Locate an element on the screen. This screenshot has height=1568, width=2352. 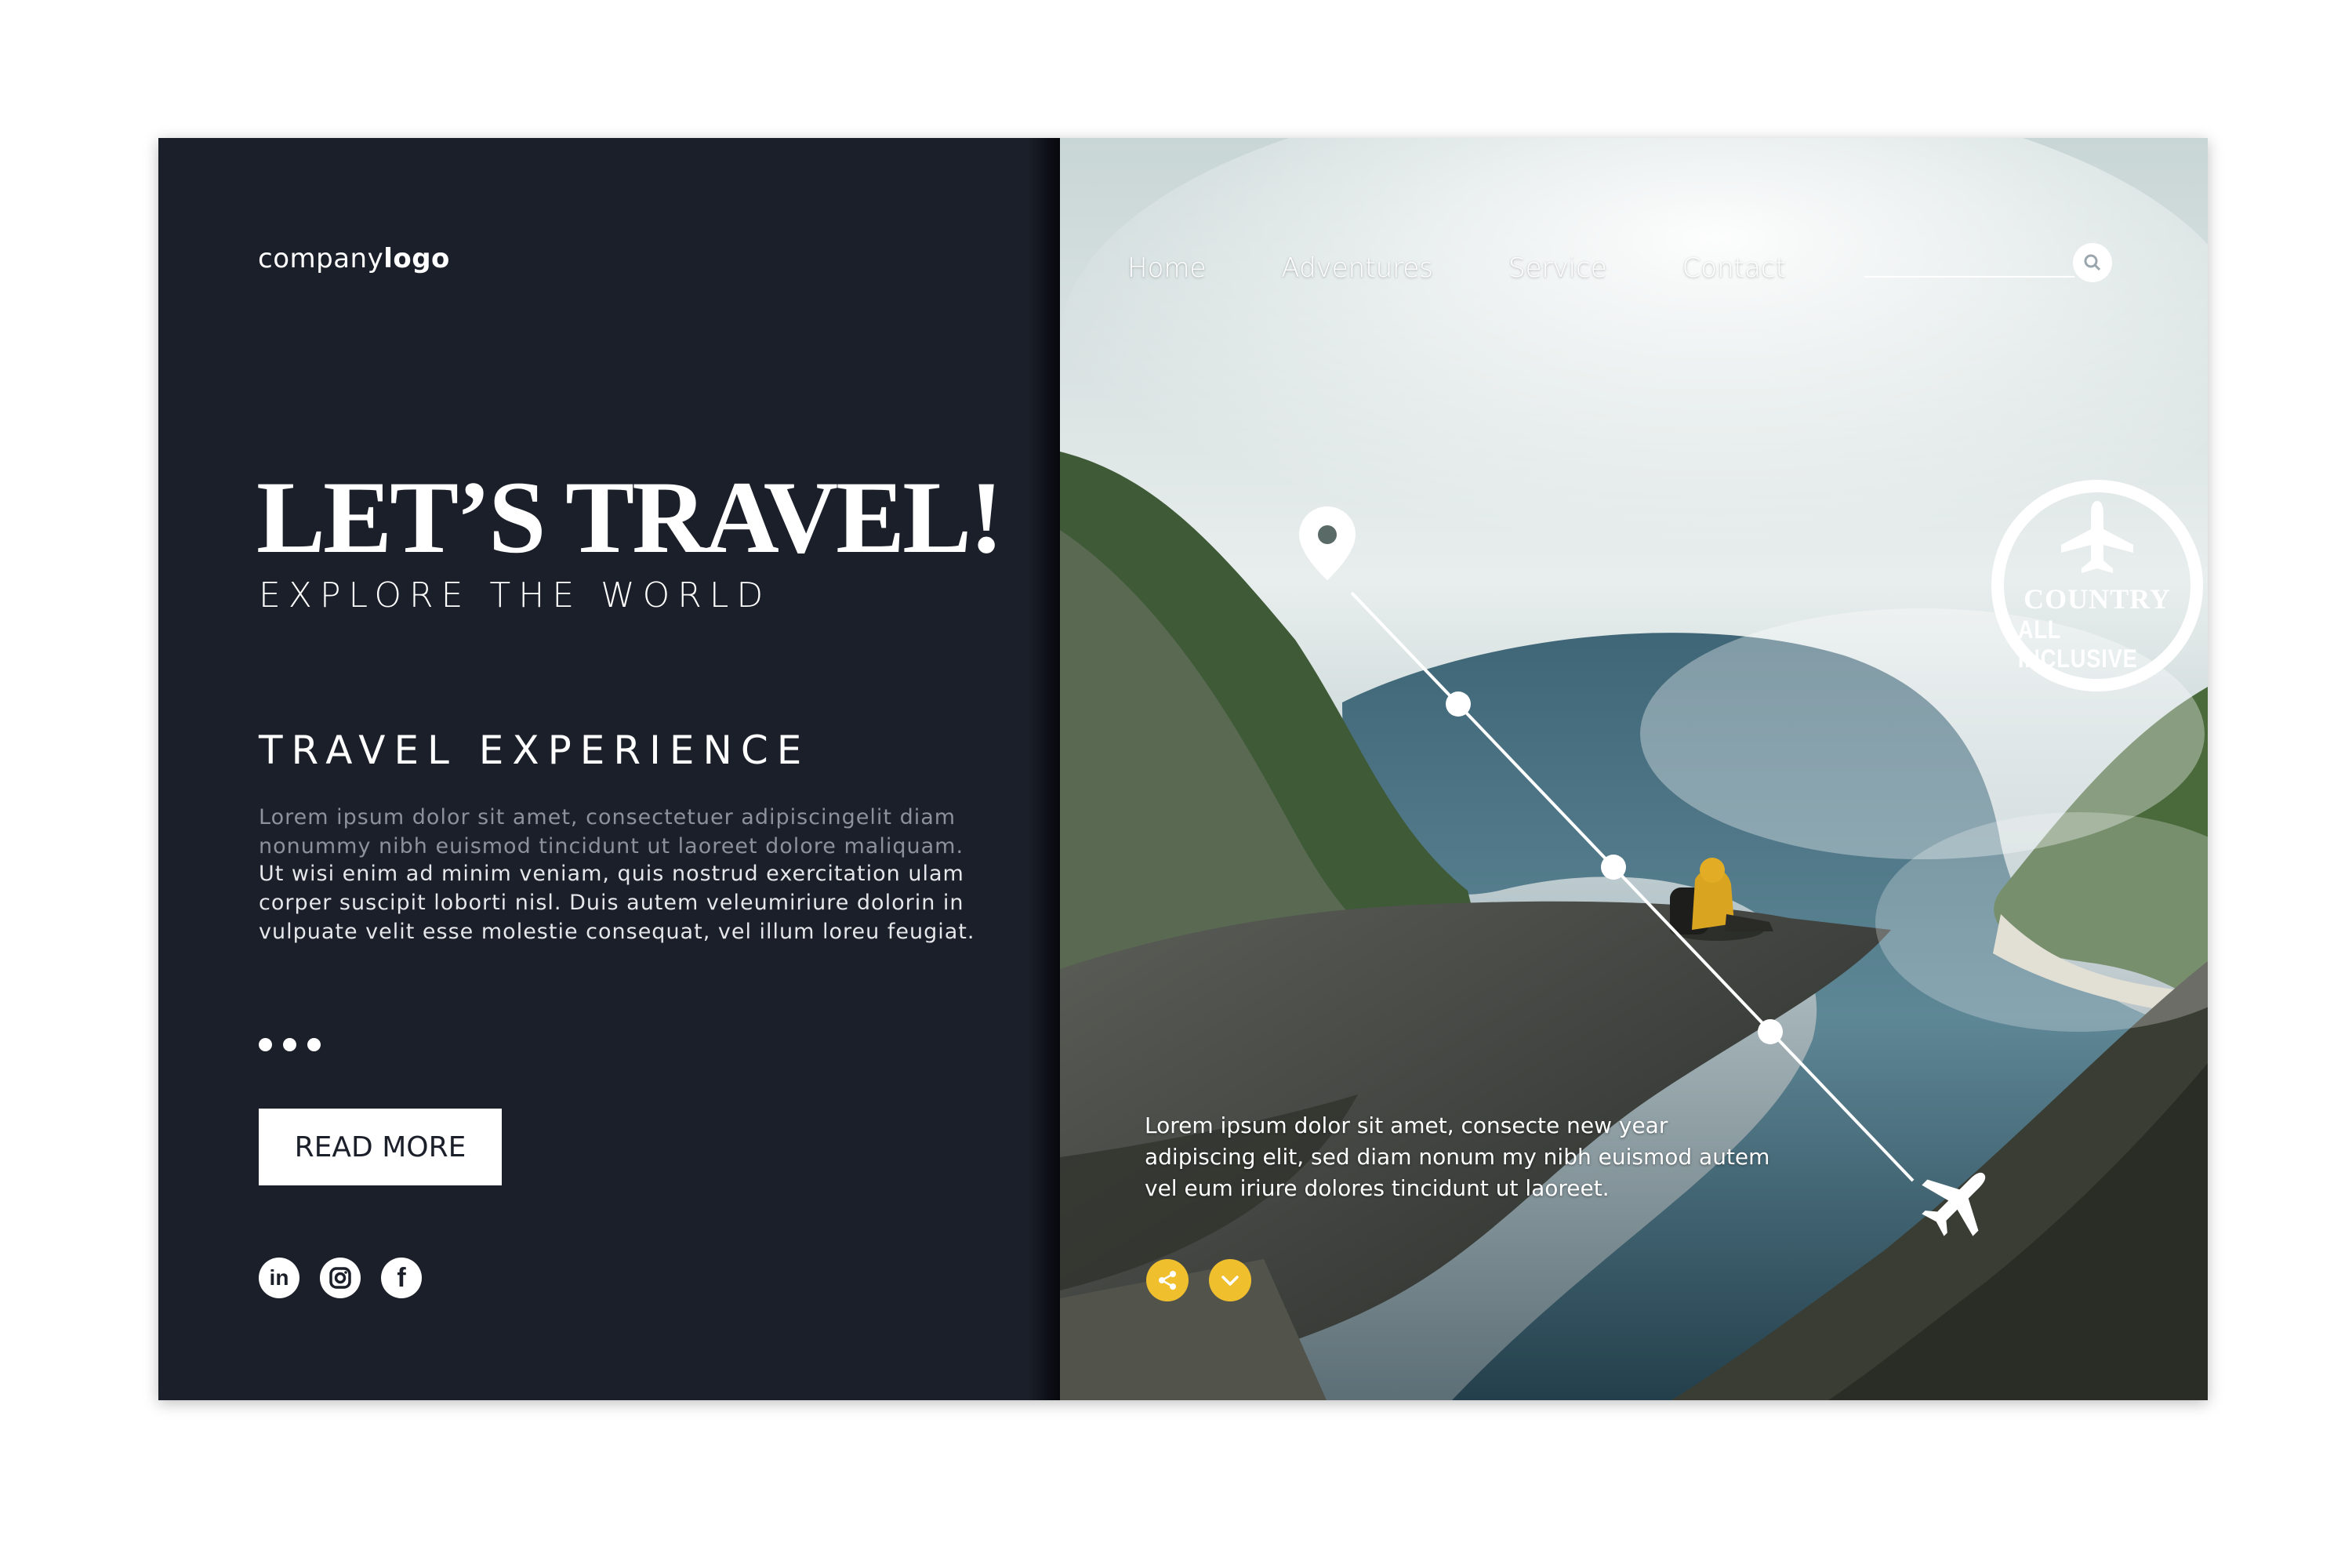
hero-subheadline: EXPLORE THE WORLD is located at coordinates (515, 595).